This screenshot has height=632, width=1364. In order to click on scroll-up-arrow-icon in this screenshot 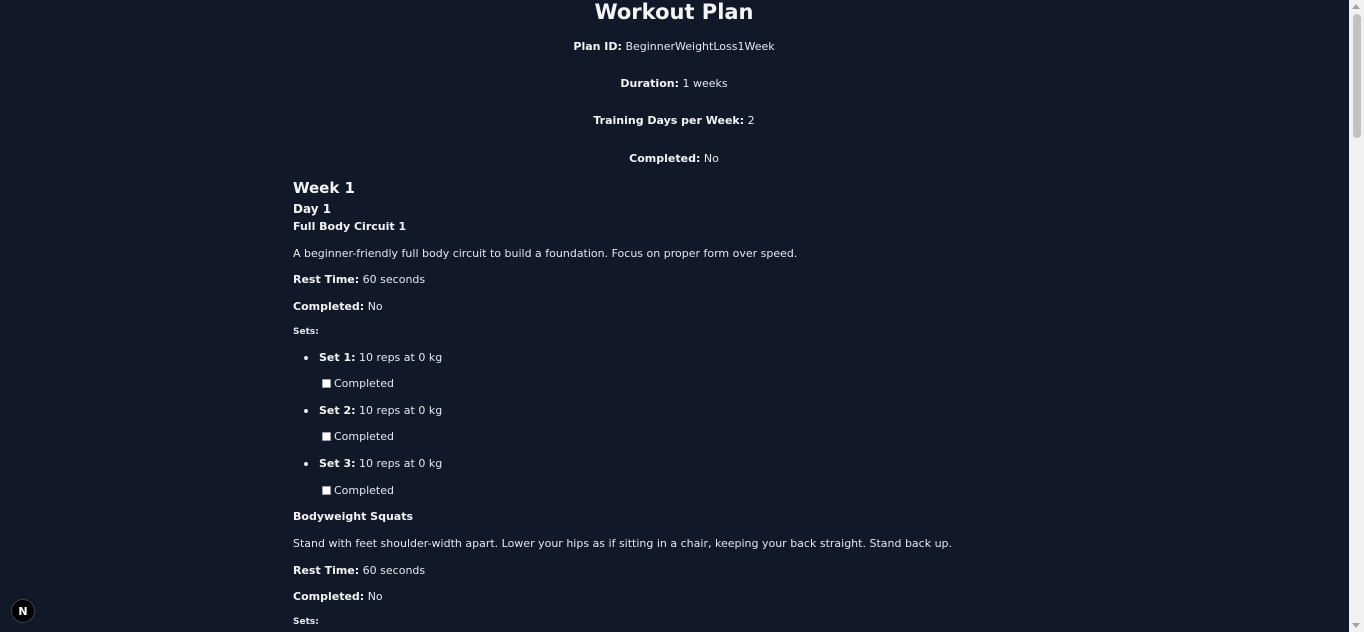, I will do `click(1356, 6)`.